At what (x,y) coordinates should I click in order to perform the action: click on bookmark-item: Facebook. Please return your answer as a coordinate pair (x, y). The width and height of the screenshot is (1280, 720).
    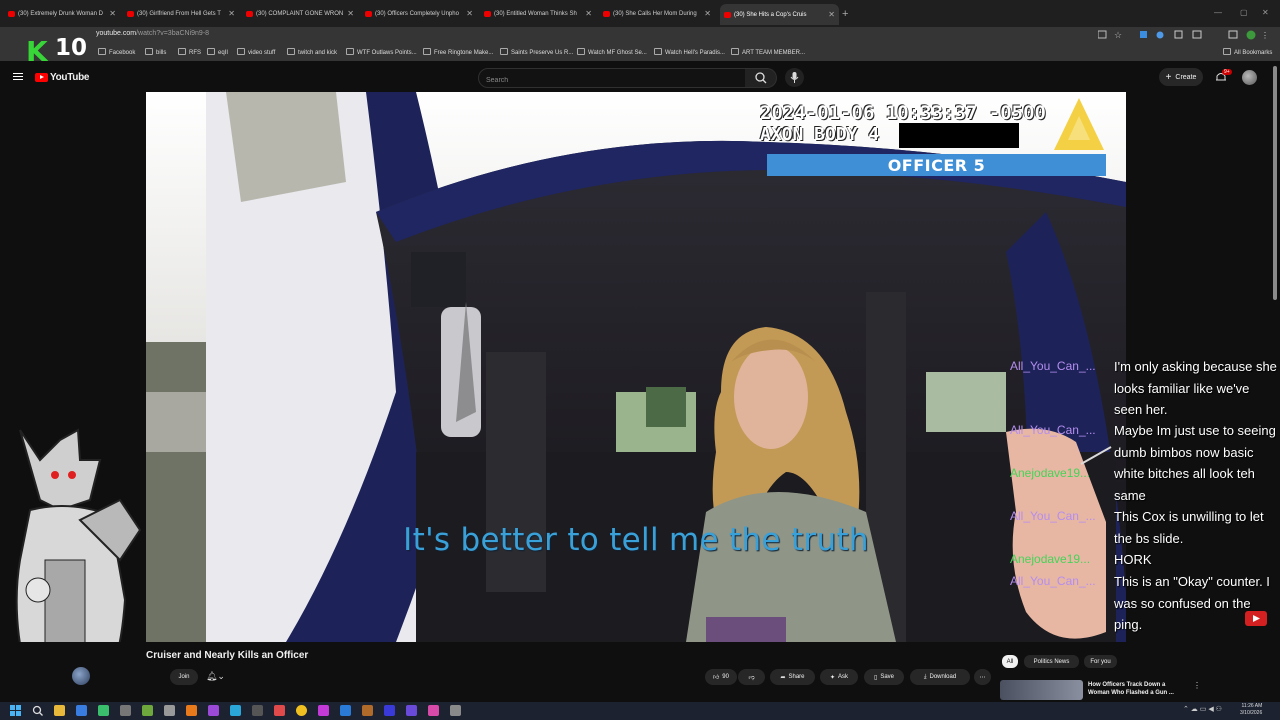
    Looking at the image, I should click on (116, 52).